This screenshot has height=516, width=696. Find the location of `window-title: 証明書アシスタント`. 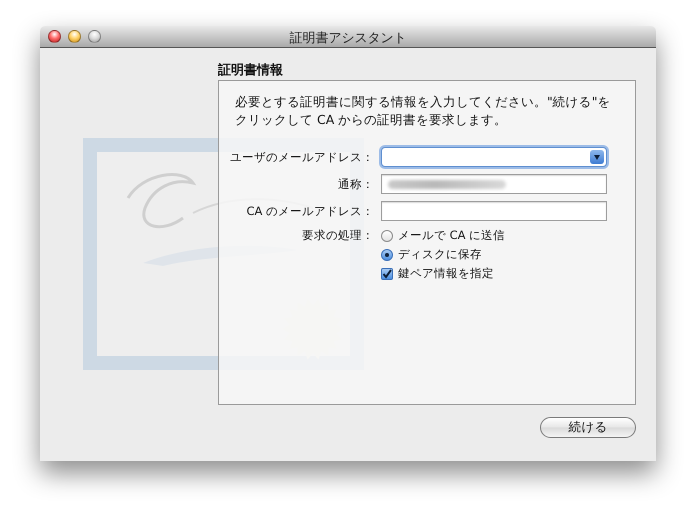

window-title: 証明書アシスタント is located at coordinates (348, 38).